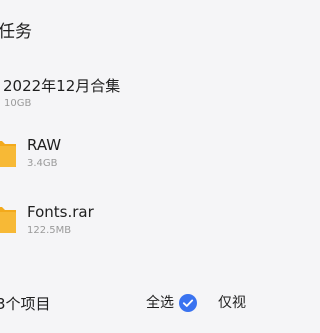 The image size is (320, 333). Describe the element at coordinates (60, 212) in the screenshot. I see `item-name: Fonts.rar` at that location.